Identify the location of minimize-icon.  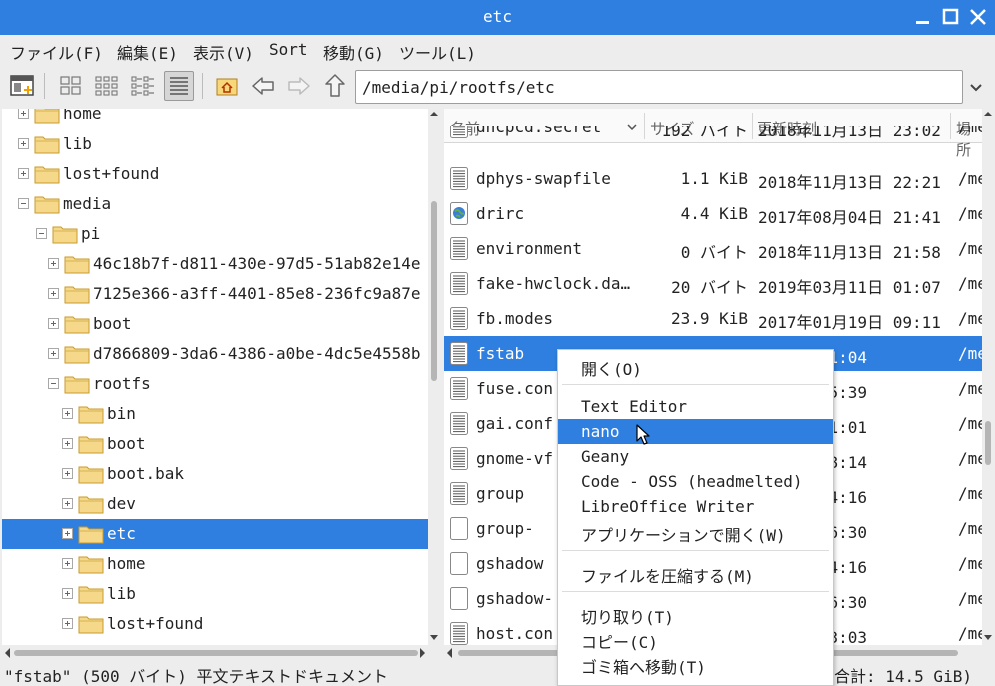
(923, 17).